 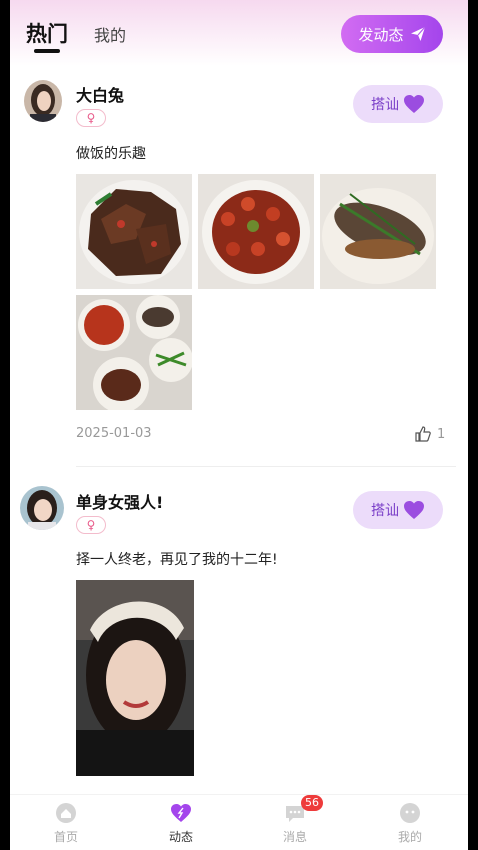 What do you see at coordinates (417, 33) in the screenshot?
I see `send-icon` at bounding box center [417, 33].